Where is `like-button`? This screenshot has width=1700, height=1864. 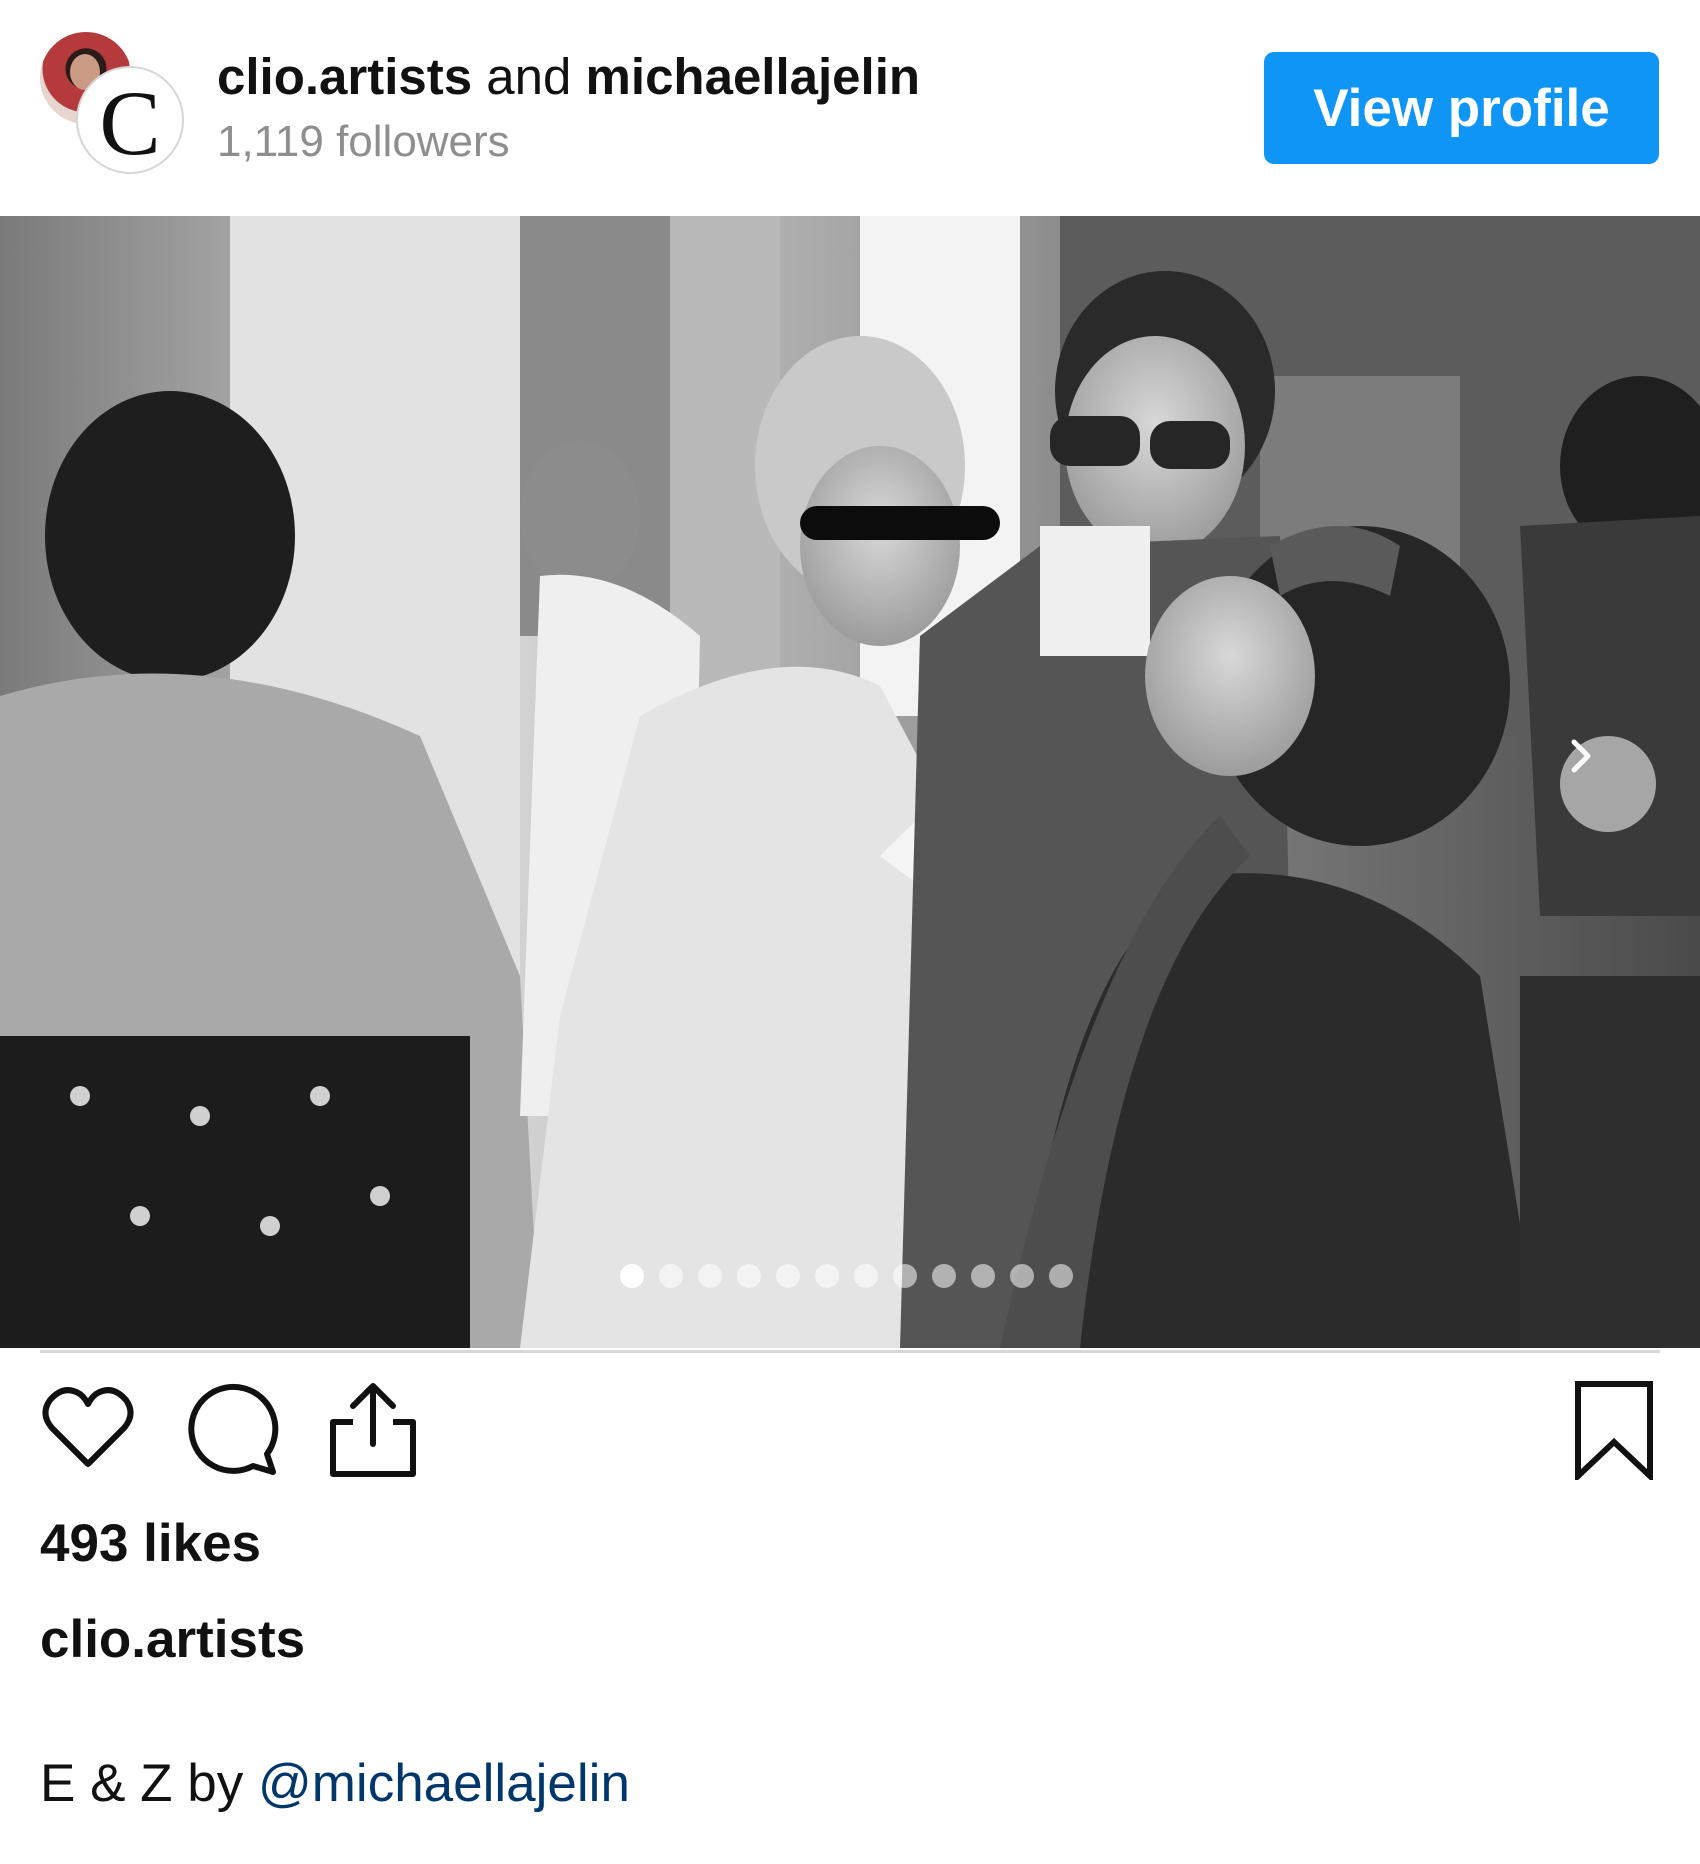 like-button is located at coordinates (88, 1430).